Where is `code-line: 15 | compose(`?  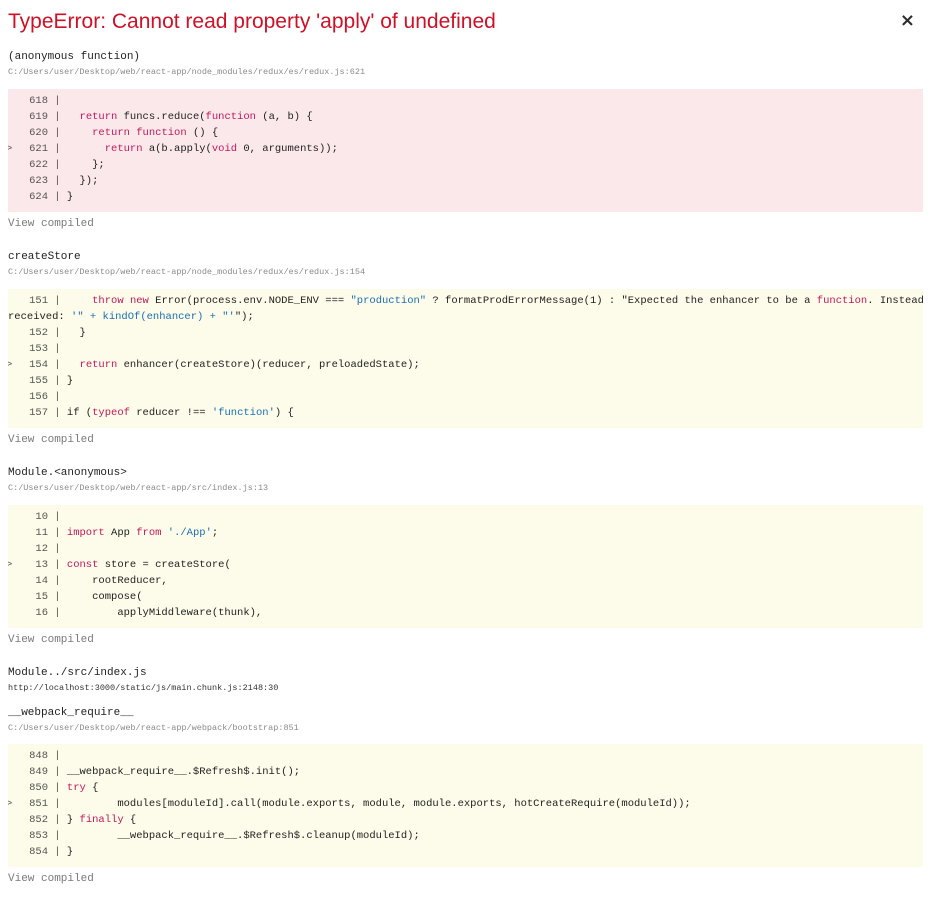 code-line: 15 | compose( is located at coordinates (465, 597).